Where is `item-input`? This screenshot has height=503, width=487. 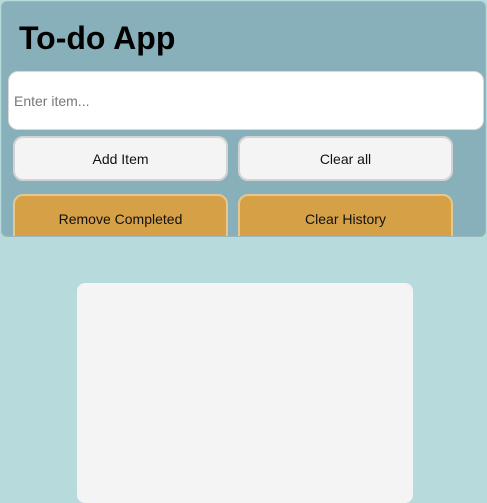 item-input is located at coordinates (246, 100).